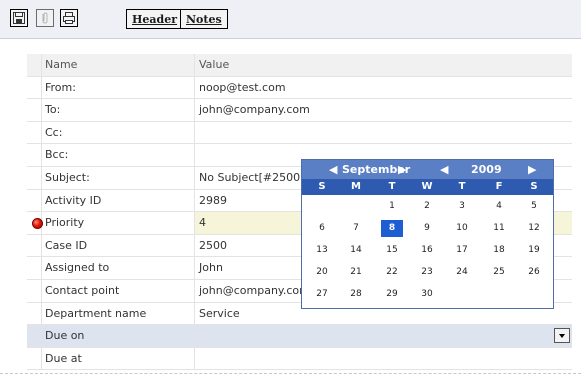 This screenshot has height=377, width=581. What do you see at coordinates (118, 290) in the screenshot?
I see `row-label: Contact point` at bounding box center [118, 290].